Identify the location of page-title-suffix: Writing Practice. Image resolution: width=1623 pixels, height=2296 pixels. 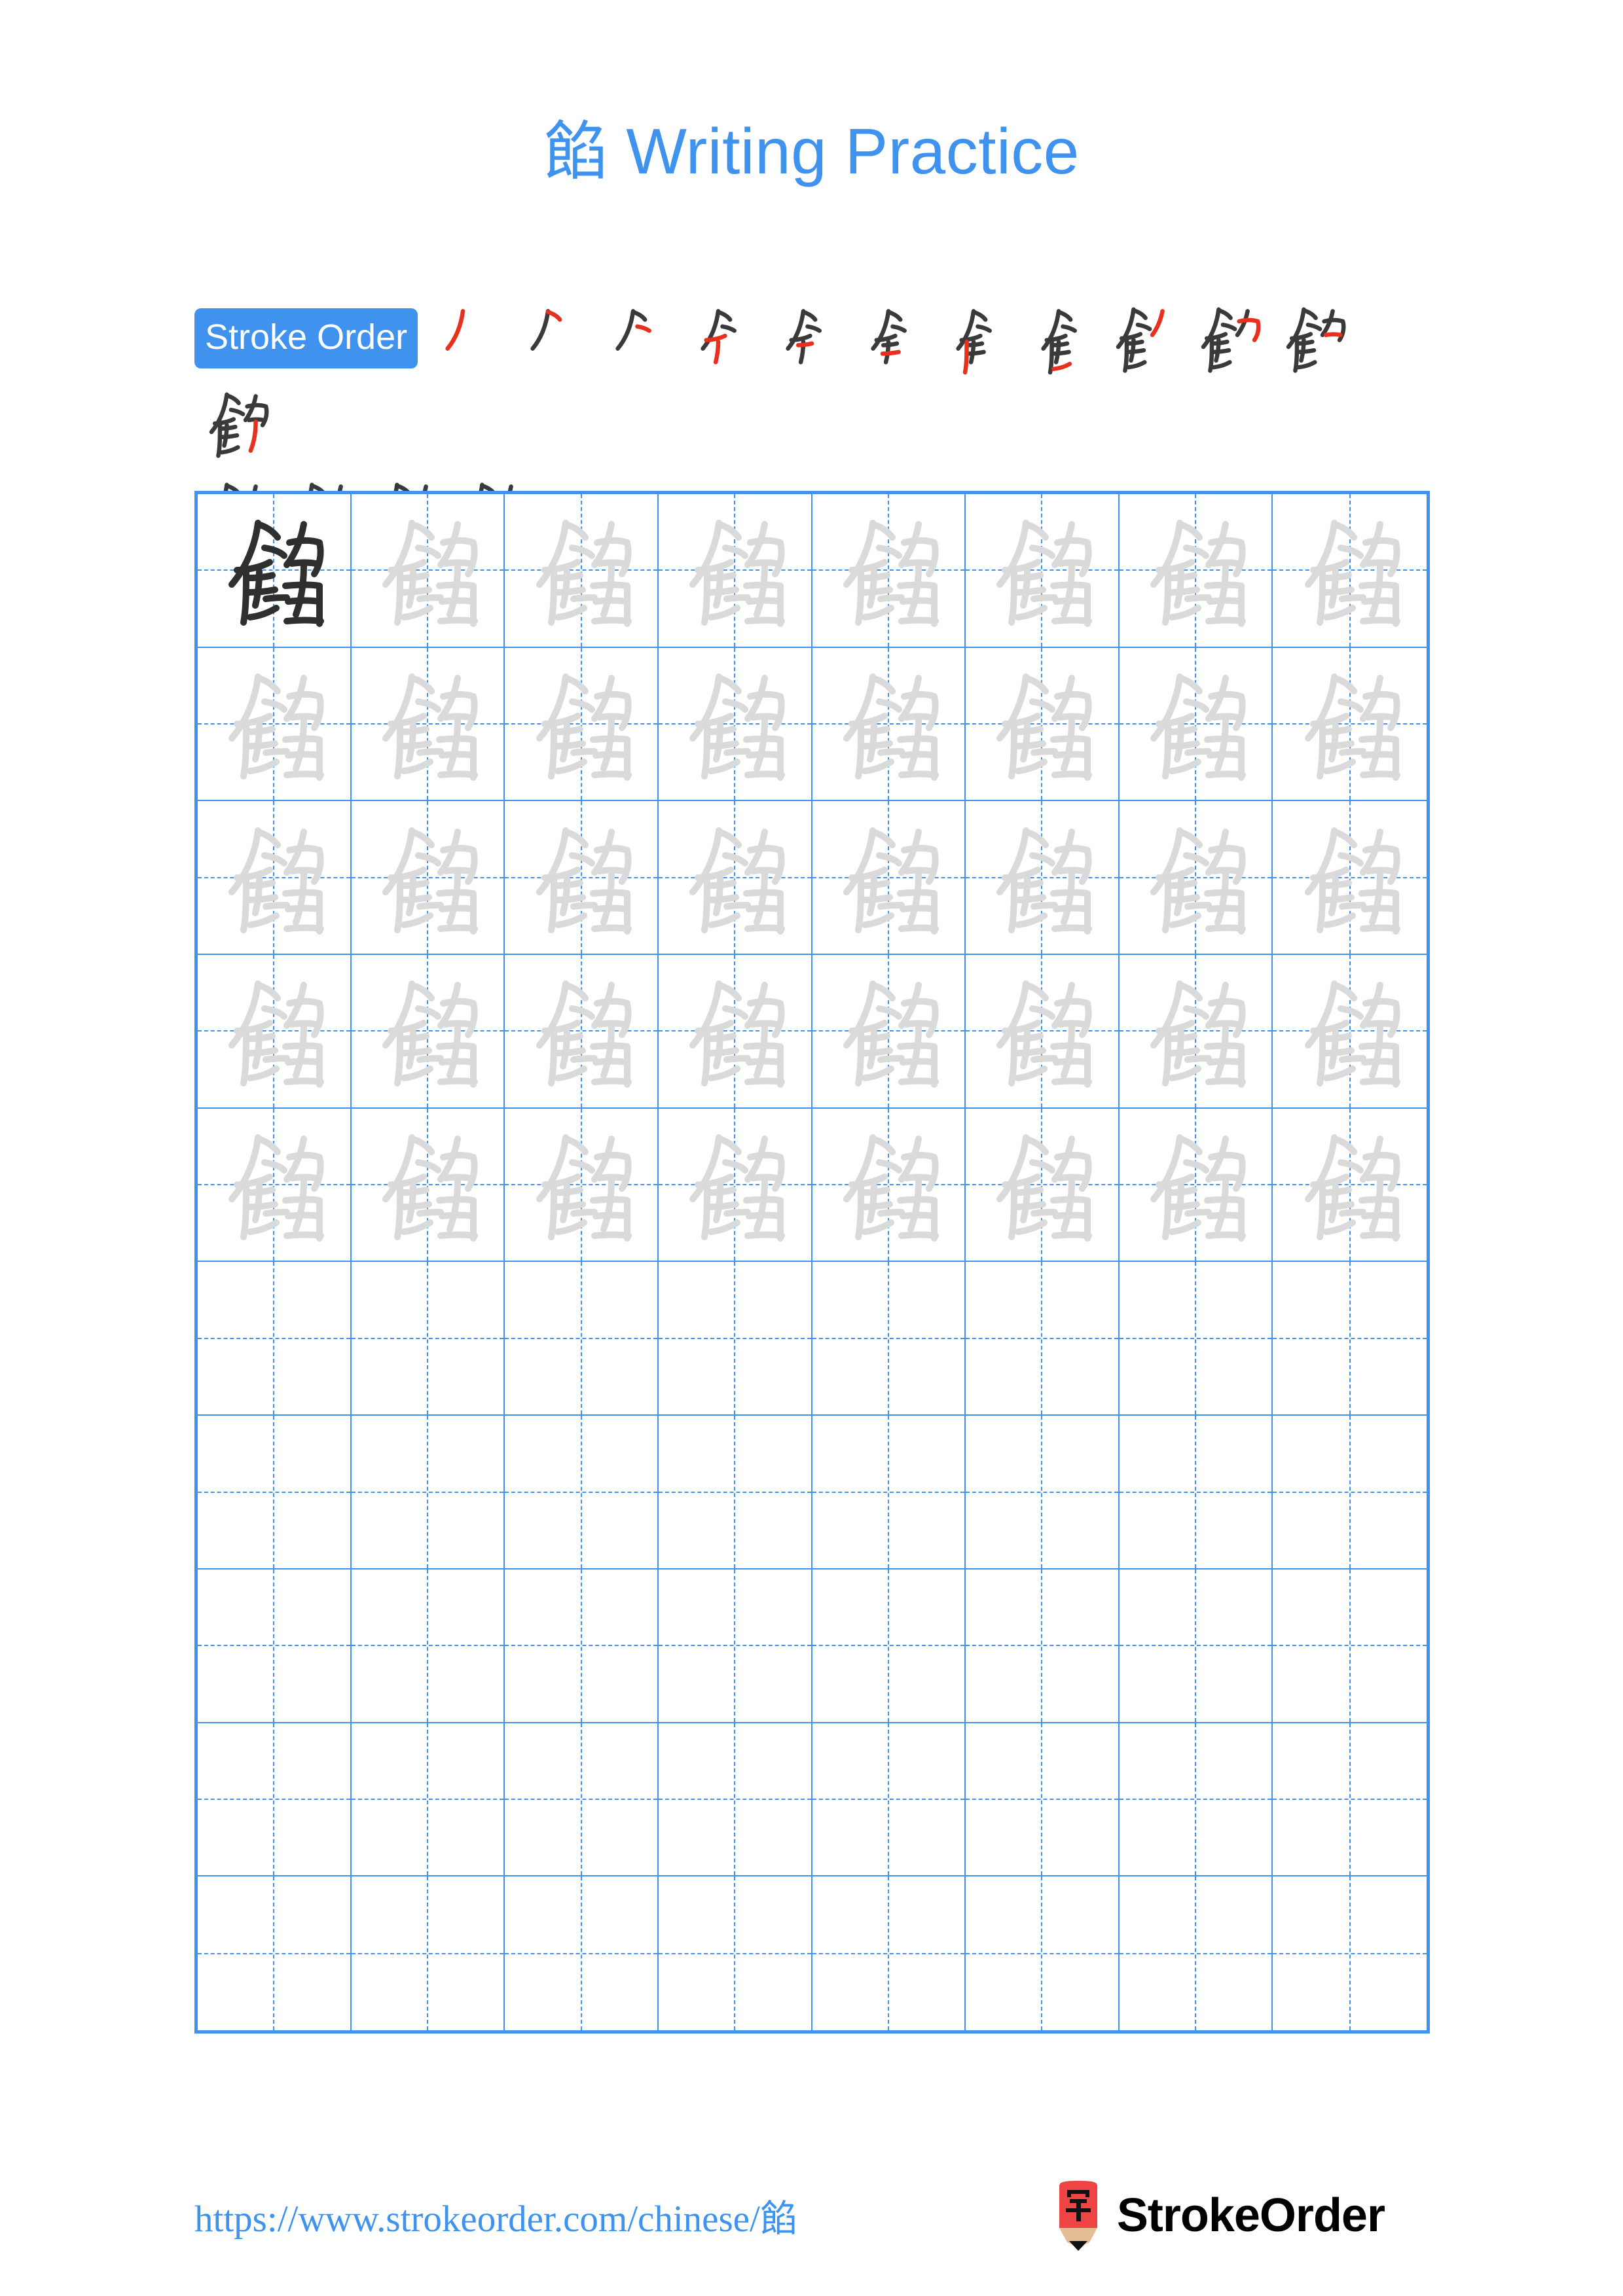
(844, 151).